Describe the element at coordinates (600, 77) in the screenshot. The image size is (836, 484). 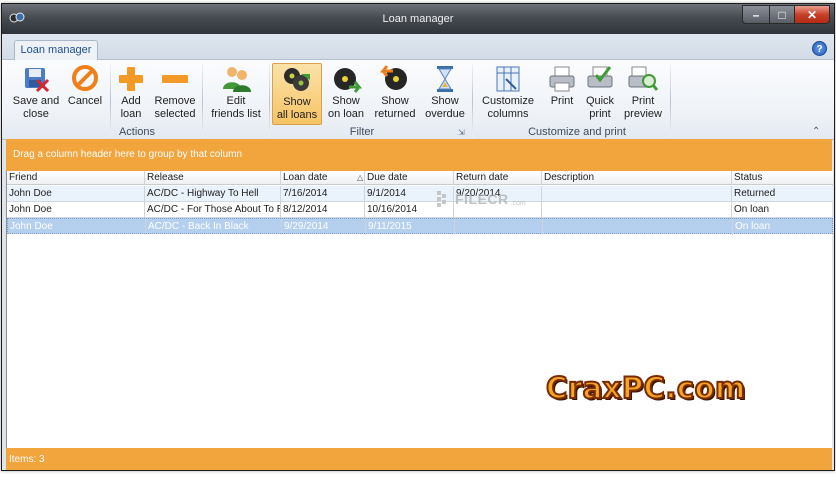
I see `quick-print-icon` at that location.